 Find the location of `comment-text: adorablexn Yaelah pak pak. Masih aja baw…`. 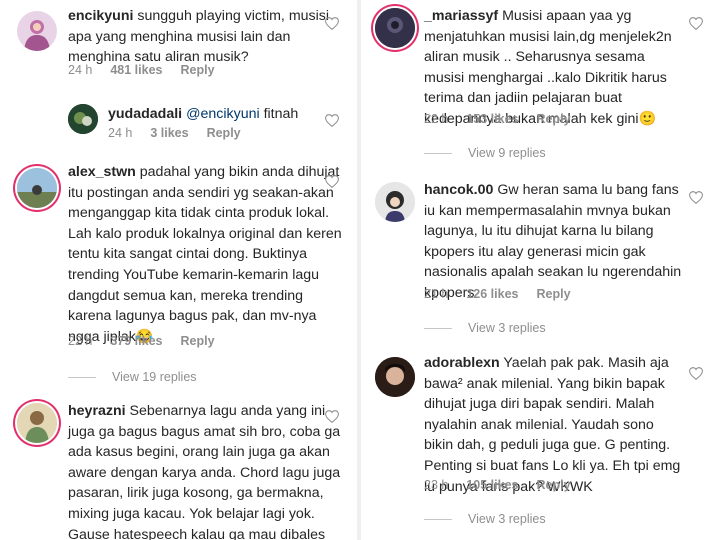

comment-text: adorablexn Yaelah pak pak. Masih aja baw… is located at coordinates (555, 425).